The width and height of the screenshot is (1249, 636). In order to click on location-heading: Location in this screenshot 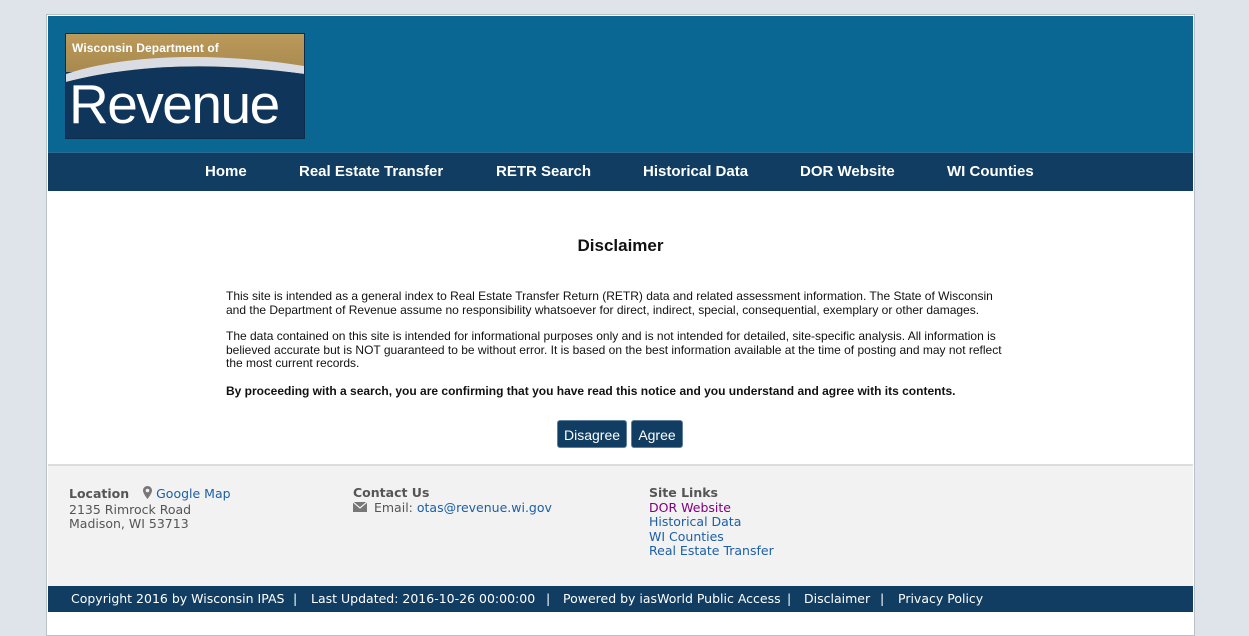, I will do `click(99, 493)`.